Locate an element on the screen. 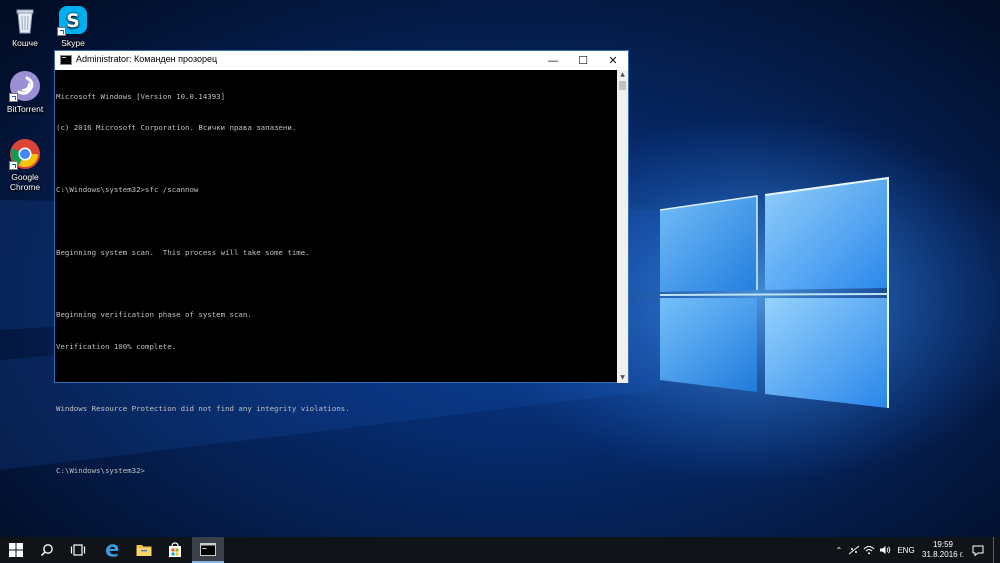 The image size is (1000, 563). task-view-button is located at coordinates (78, 550).